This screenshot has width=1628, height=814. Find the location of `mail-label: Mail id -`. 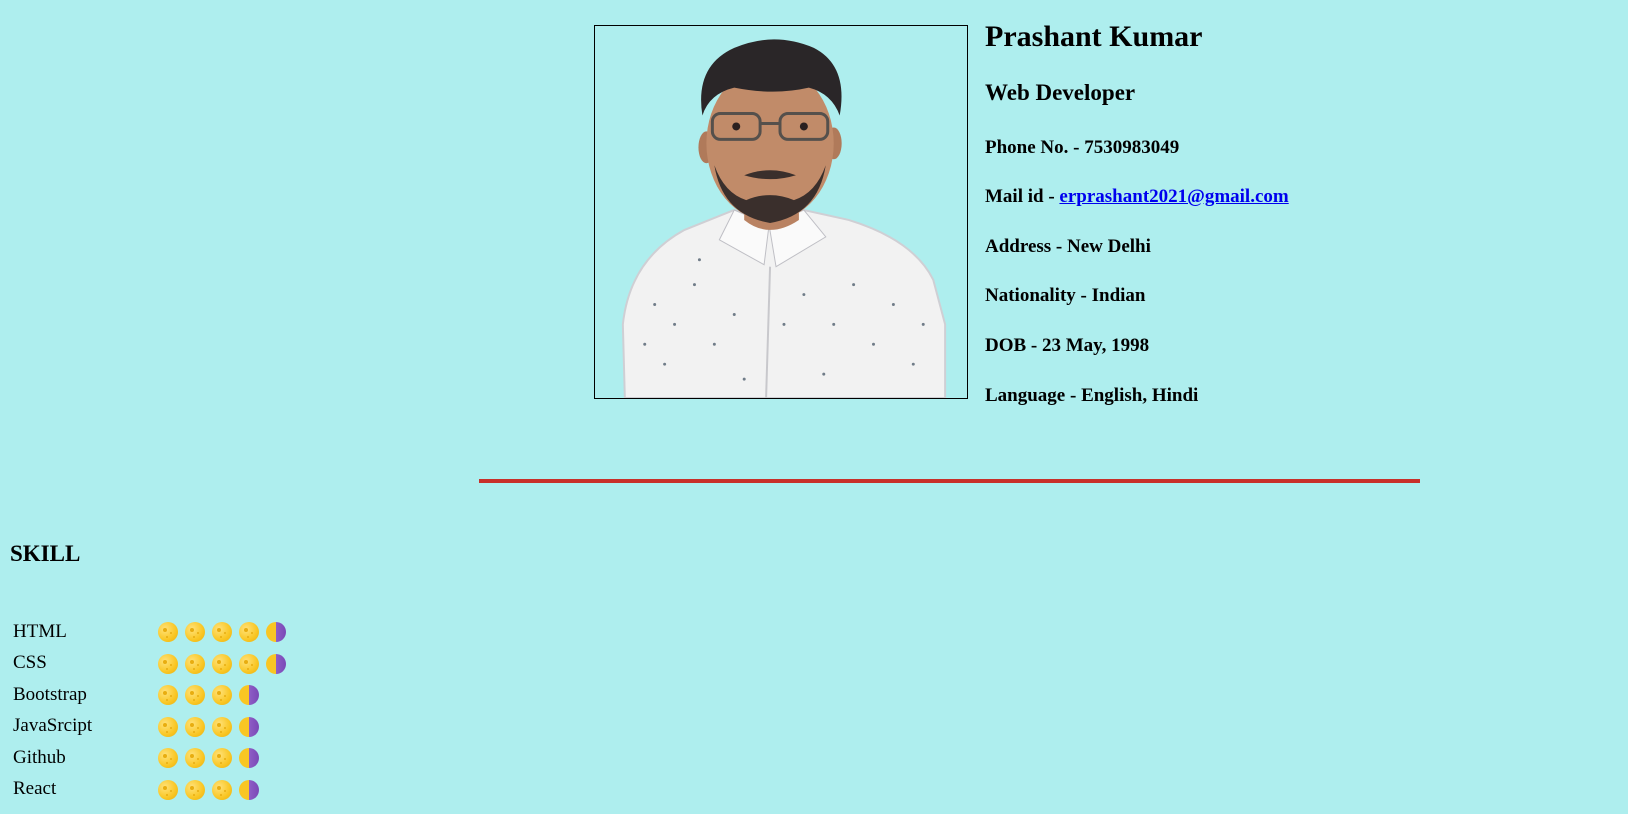

mail-label: Mail id - is located at coordinates (1022, 196).